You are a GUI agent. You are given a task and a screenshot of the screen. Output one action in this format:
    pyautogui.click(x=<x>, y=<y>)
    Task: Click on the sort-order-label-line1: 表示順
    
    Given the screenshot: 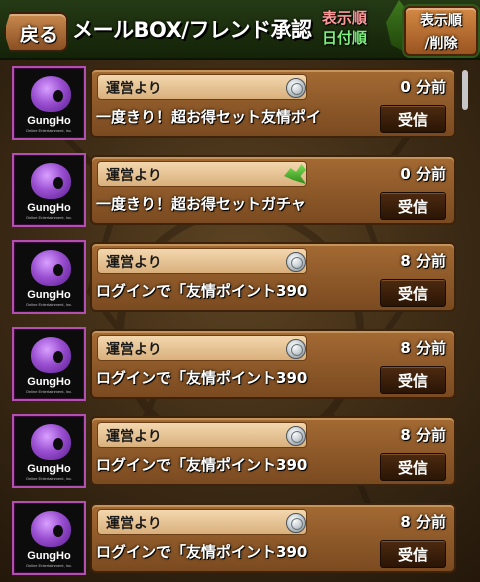 What is the action you would take?
    pyautogui.click(x=345, y=18)
    